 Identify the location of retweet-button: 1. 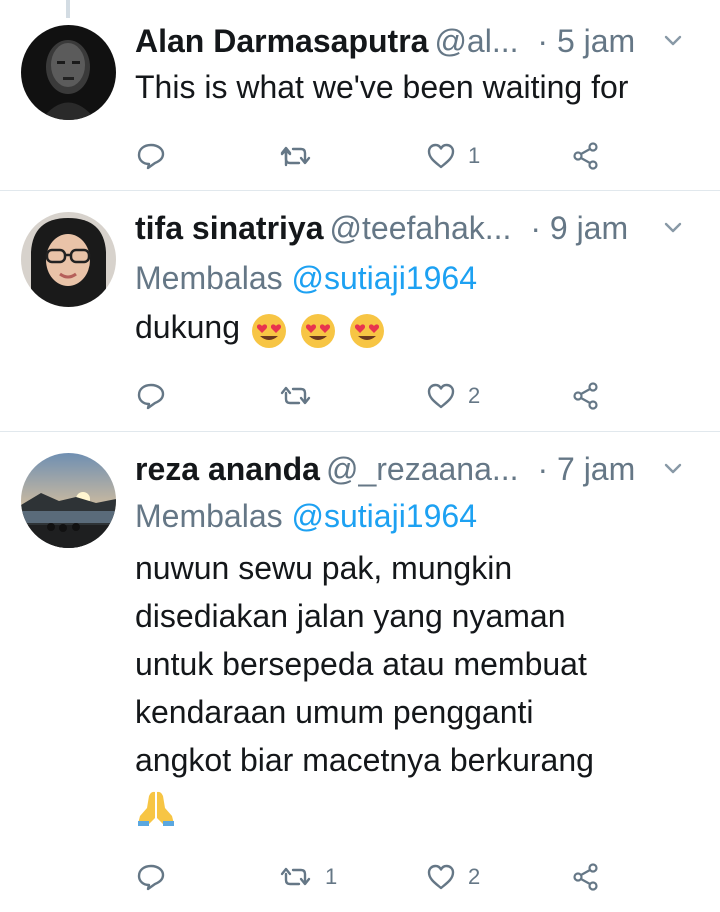
(308, 877).